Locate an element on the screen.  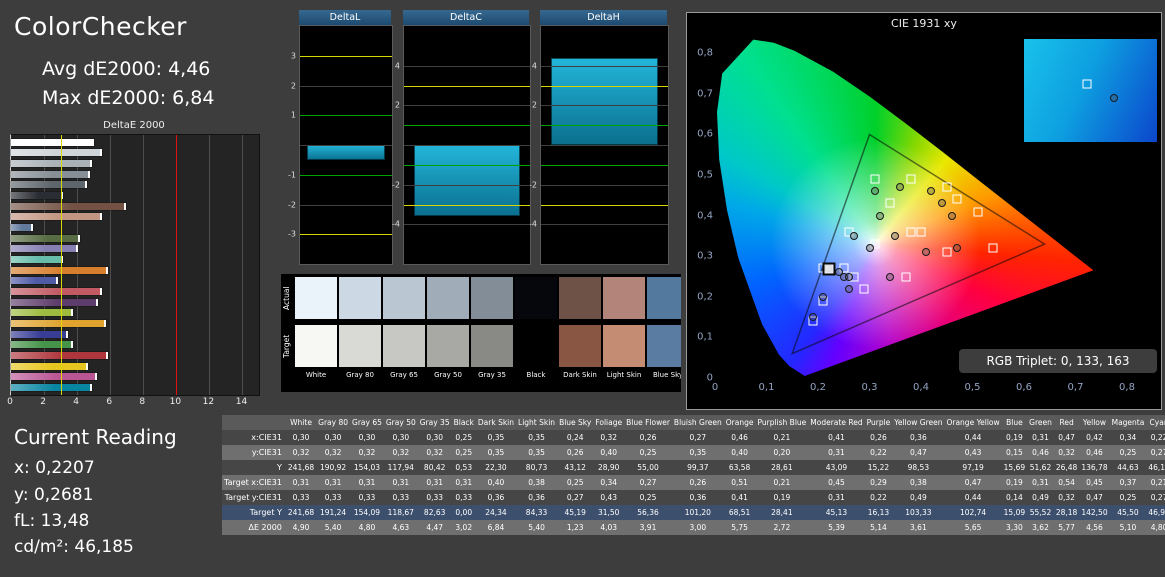
deltal-ticks: 3 2 1 -1 -2 -3 is located at coordinates (290, 145).